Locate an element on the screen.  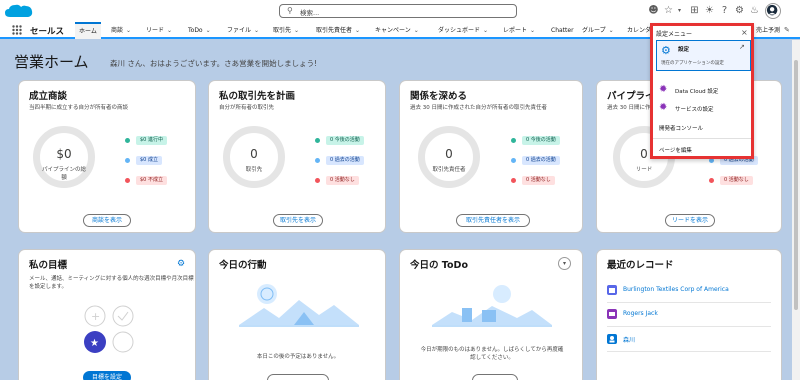
trailhead-icon: ☀ is located at coordinates (709, 10).